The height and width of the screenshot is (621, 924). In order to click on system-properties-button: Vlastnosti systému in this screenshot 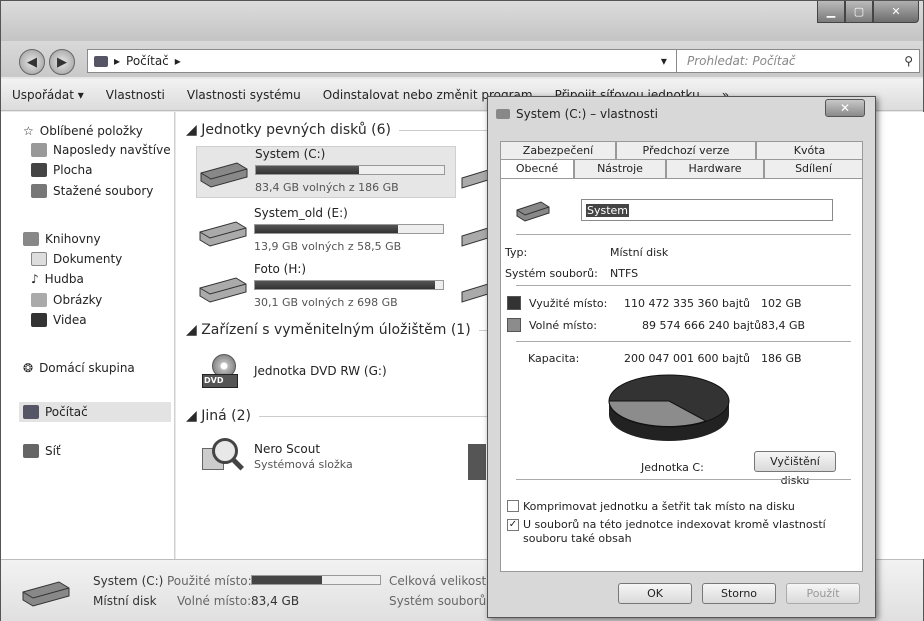, I will do `click(244, 95)`.